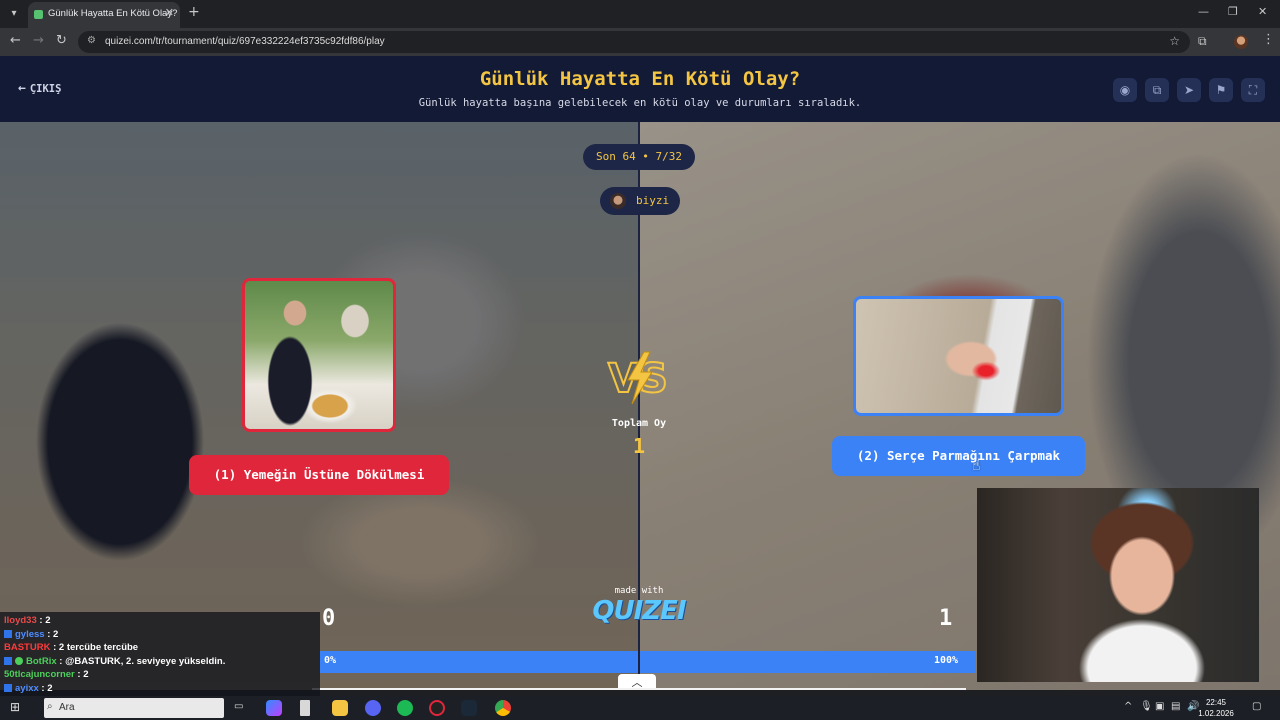 This screenshot has width=1280, height=720. I want to click on chat-message: gyless : 2, so click(31, 634).